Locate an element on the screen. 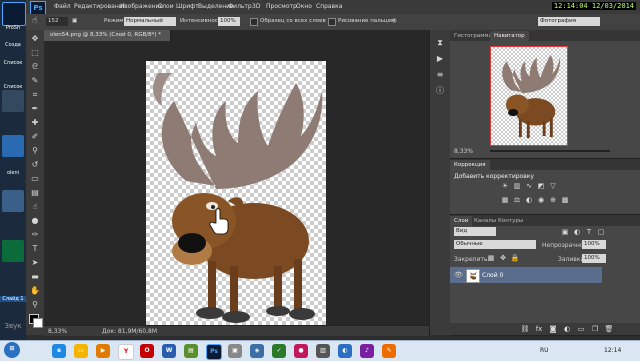 This screenshot has height=361, width=640. explorer-taskbar-icon: ▭ is located at coordinates (81, 351).